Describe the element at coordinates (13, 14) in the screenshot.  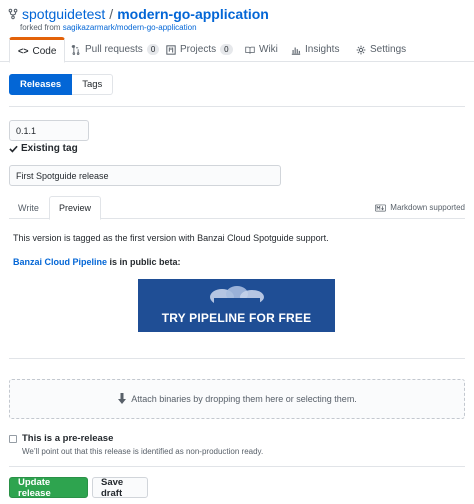
I see `repo-forked-icon` at that location.